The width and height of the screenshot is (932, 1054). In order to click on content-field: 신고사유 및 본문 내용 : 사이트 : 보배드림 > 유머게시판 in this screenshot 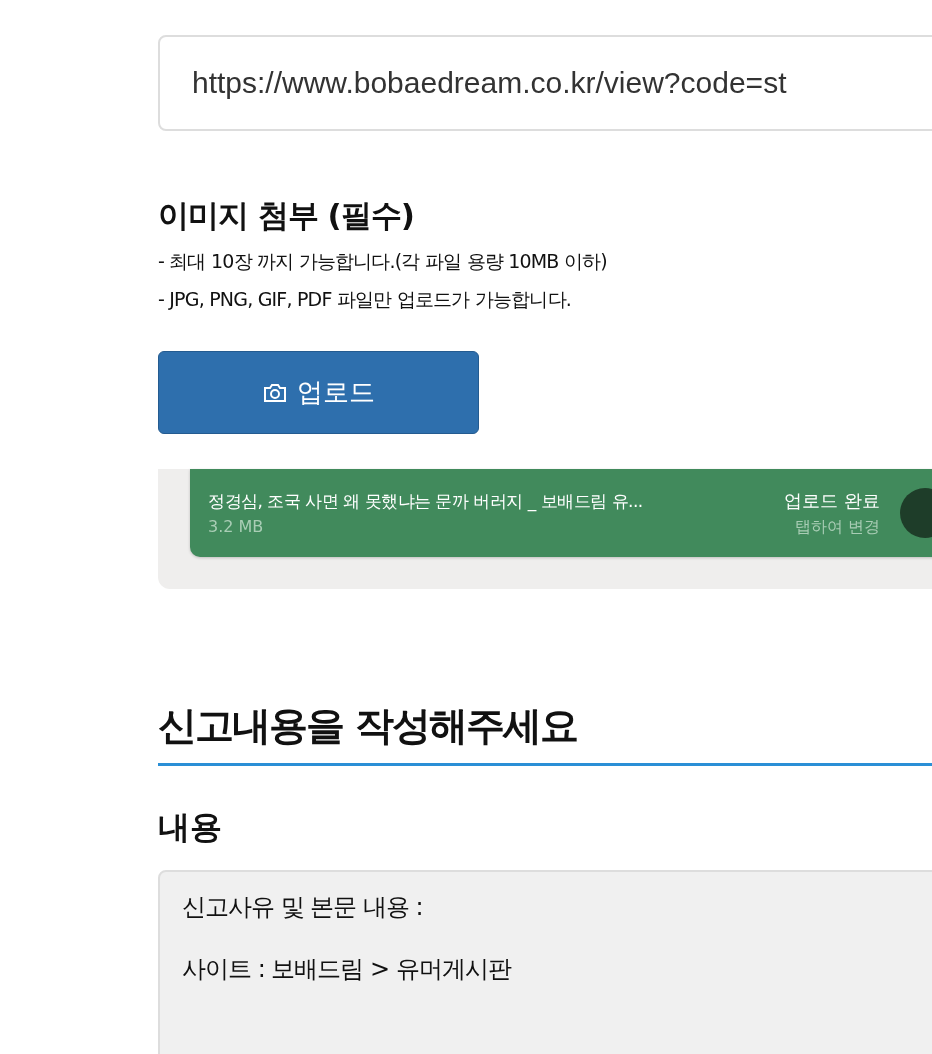, I will do `click(545, 962)`.